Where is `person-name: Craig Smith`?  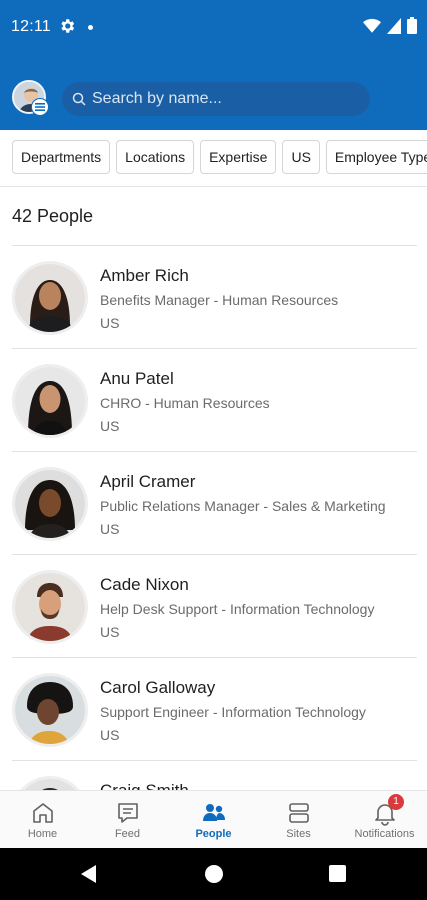
person-name: Craig Smith is located at coordinates (144, 785).